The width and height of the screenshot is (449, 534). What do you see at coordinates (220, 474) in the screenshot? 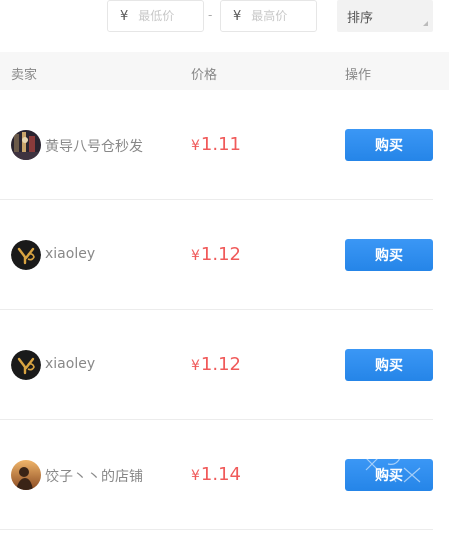
I see `price-amount: 1.14` at bounding box center [220, 474].